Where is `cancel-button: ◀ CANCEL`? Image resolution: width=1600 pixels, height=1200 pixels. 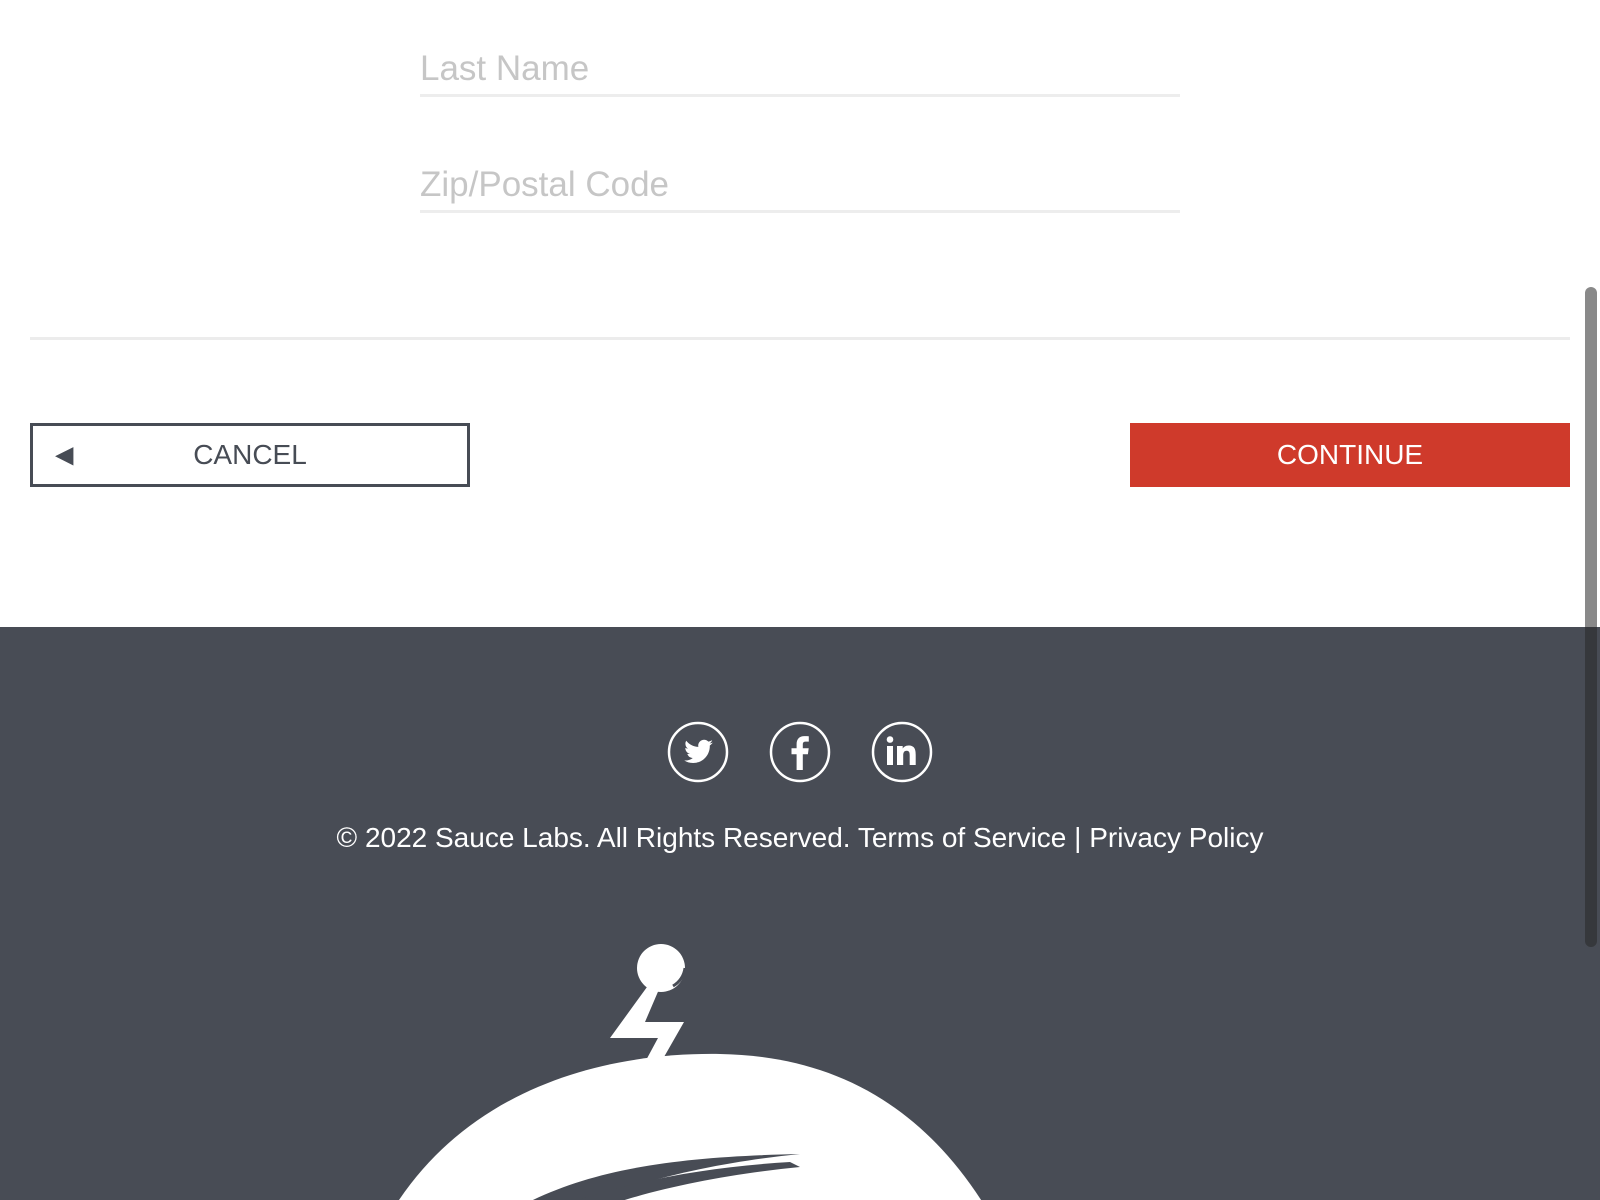 cancel-button: ◀ CANCEL is located at coordinates (250, 455).